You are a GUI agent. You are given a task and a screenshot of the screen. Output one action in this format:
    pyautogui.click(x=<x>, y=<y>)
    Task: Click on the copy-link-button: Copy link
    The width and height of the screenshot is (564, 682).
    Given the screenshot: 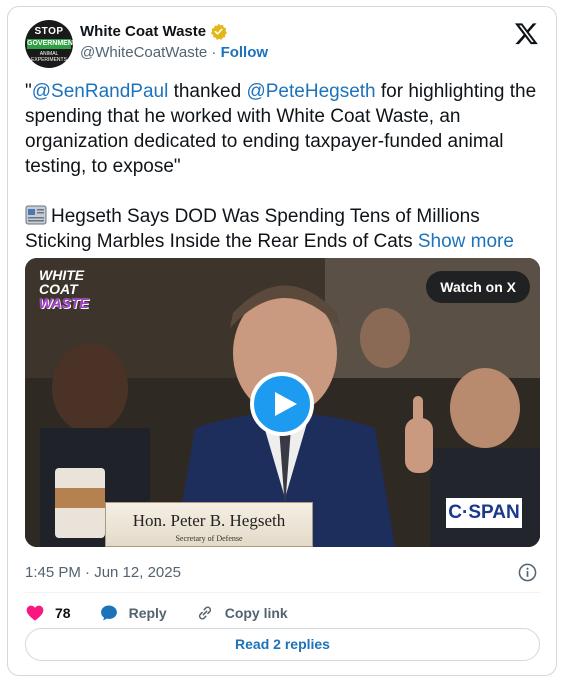 What is the action you would take?
    pyautogui.click(x=241, y=613)
    